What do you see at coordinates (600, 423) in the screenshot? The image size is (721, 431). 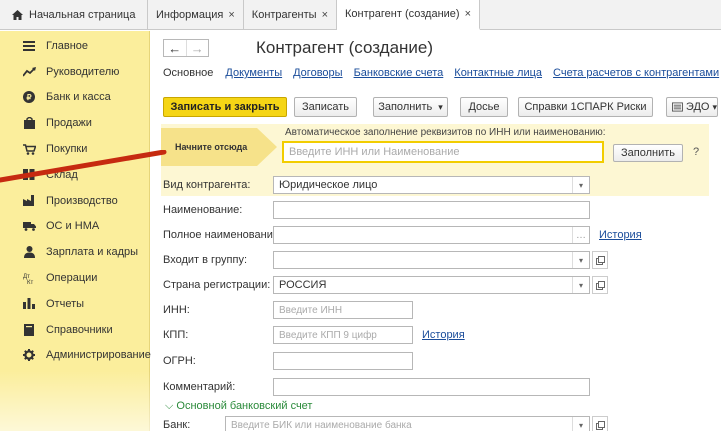 I see `open-bank-button` at bounding box center [600, 423].